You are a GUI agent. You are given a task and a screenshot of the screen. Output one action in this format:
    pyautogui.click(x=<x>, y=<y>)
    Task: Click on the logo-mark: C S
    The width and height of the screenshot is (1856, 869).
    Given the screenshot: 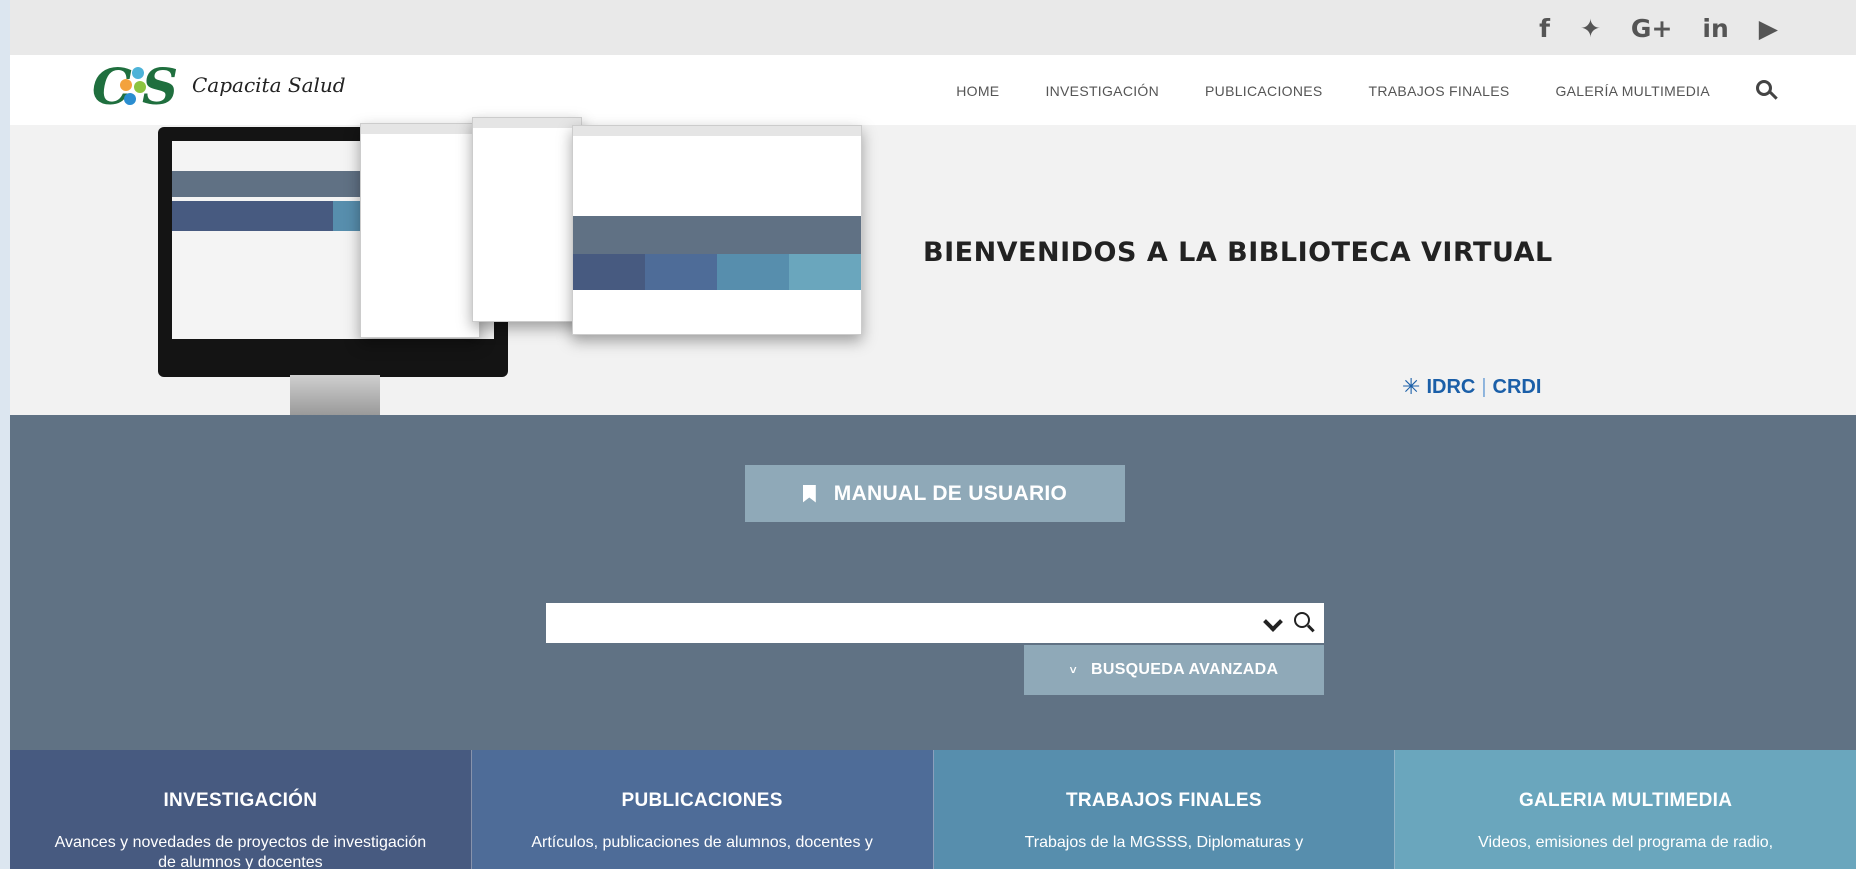 What is the action you would take?
    pyautogui.click(x=135, y=86)
    